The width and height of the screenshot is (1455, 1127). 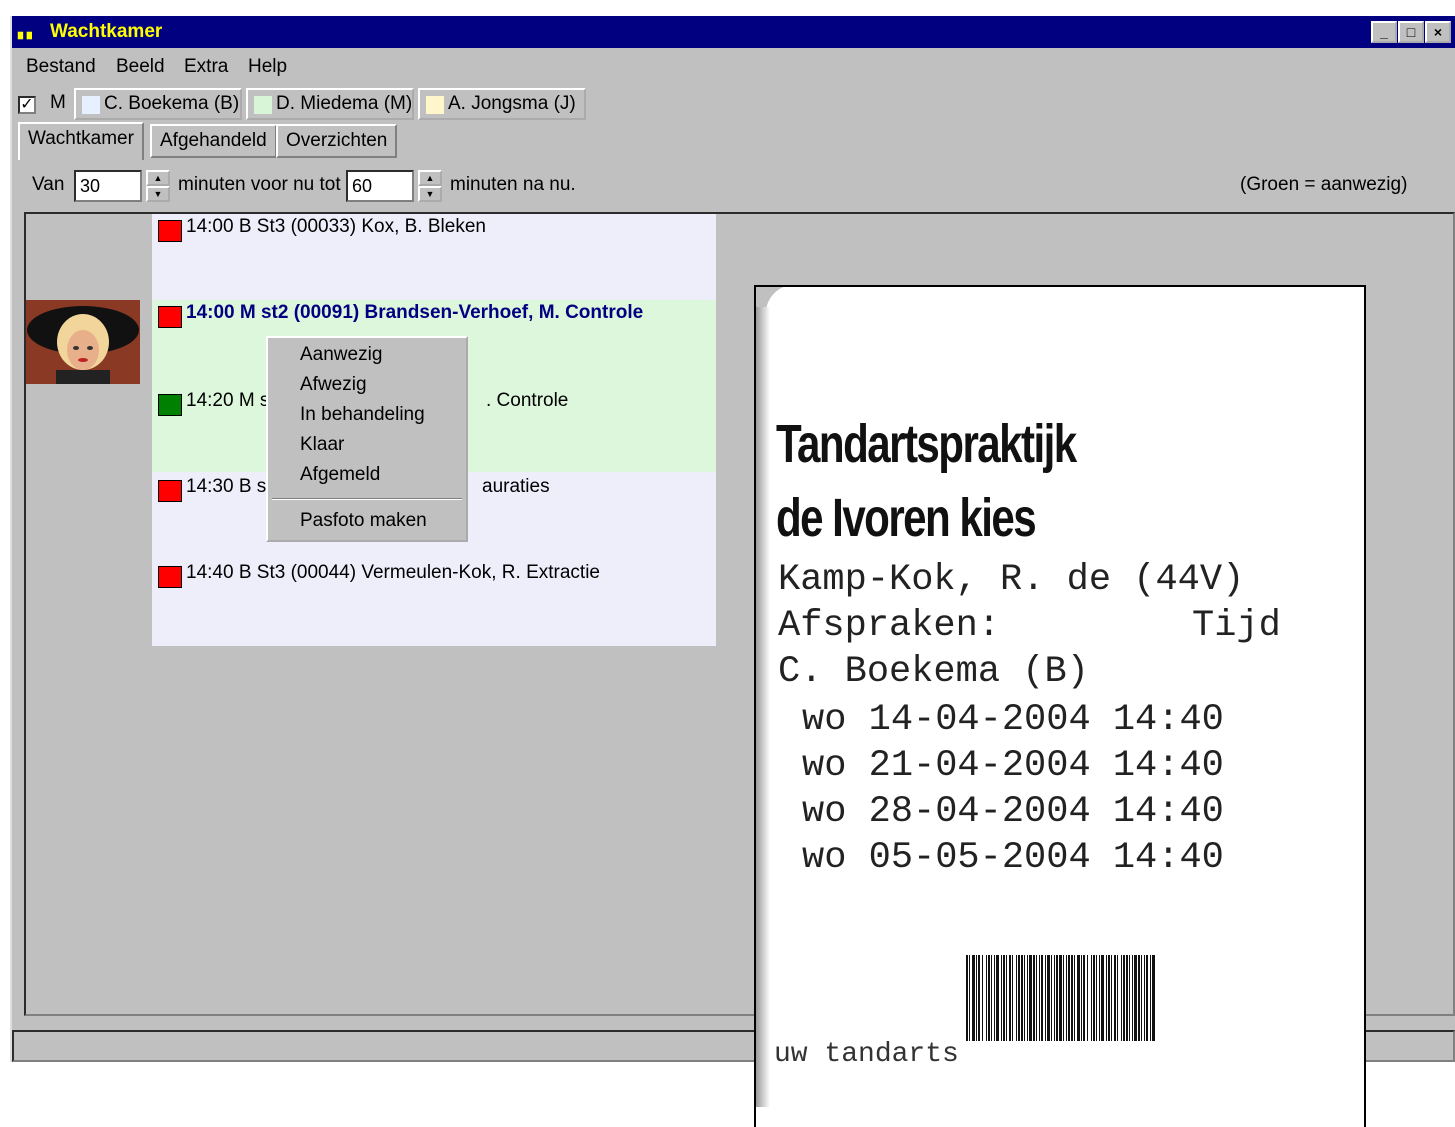 What do you see at coordinates (333, 385) in the screenshot?
I see `ctx-afwezig: Afwezig` at bounding box center [333, 385].